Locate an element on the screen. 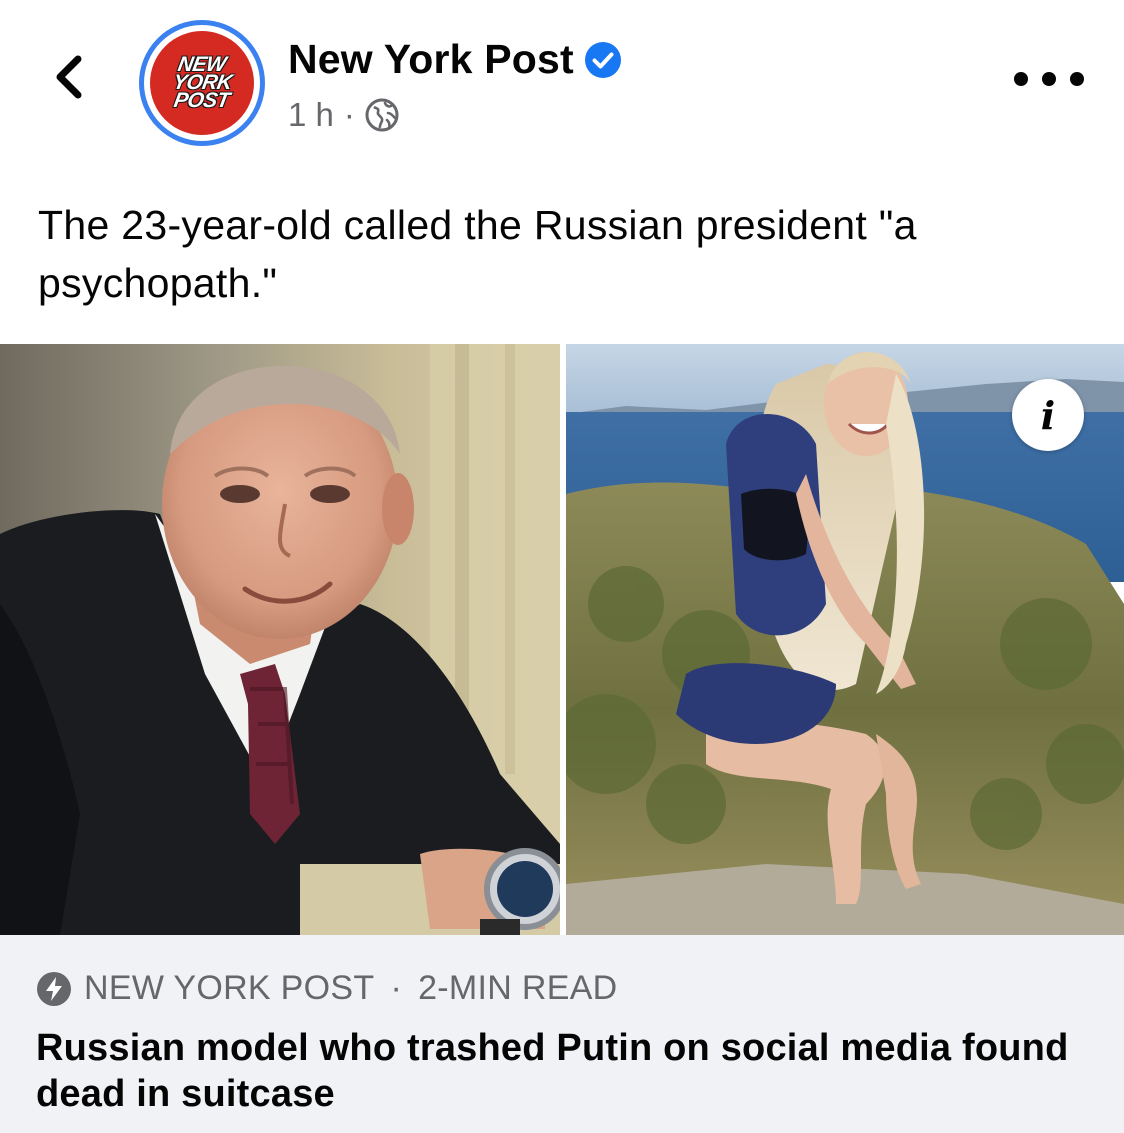 This screenshot has height=1133, width=1124. verified-badge-icon is located at coordinates (602, 59).